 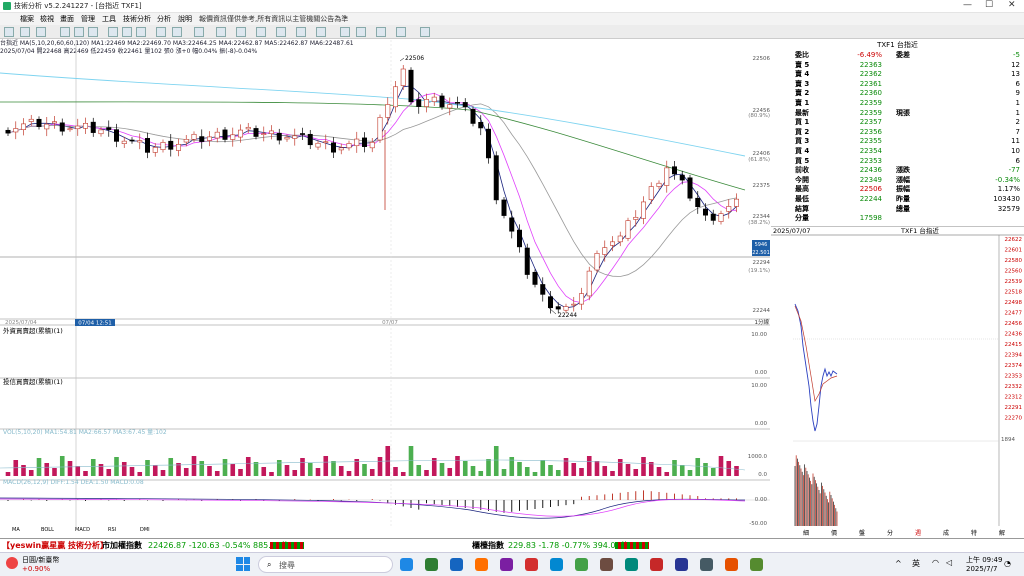 What do you see at coordinates (161, 32) in the screenshot?
I see `toolbar-draw-icon` at bounding box center [161, 32].